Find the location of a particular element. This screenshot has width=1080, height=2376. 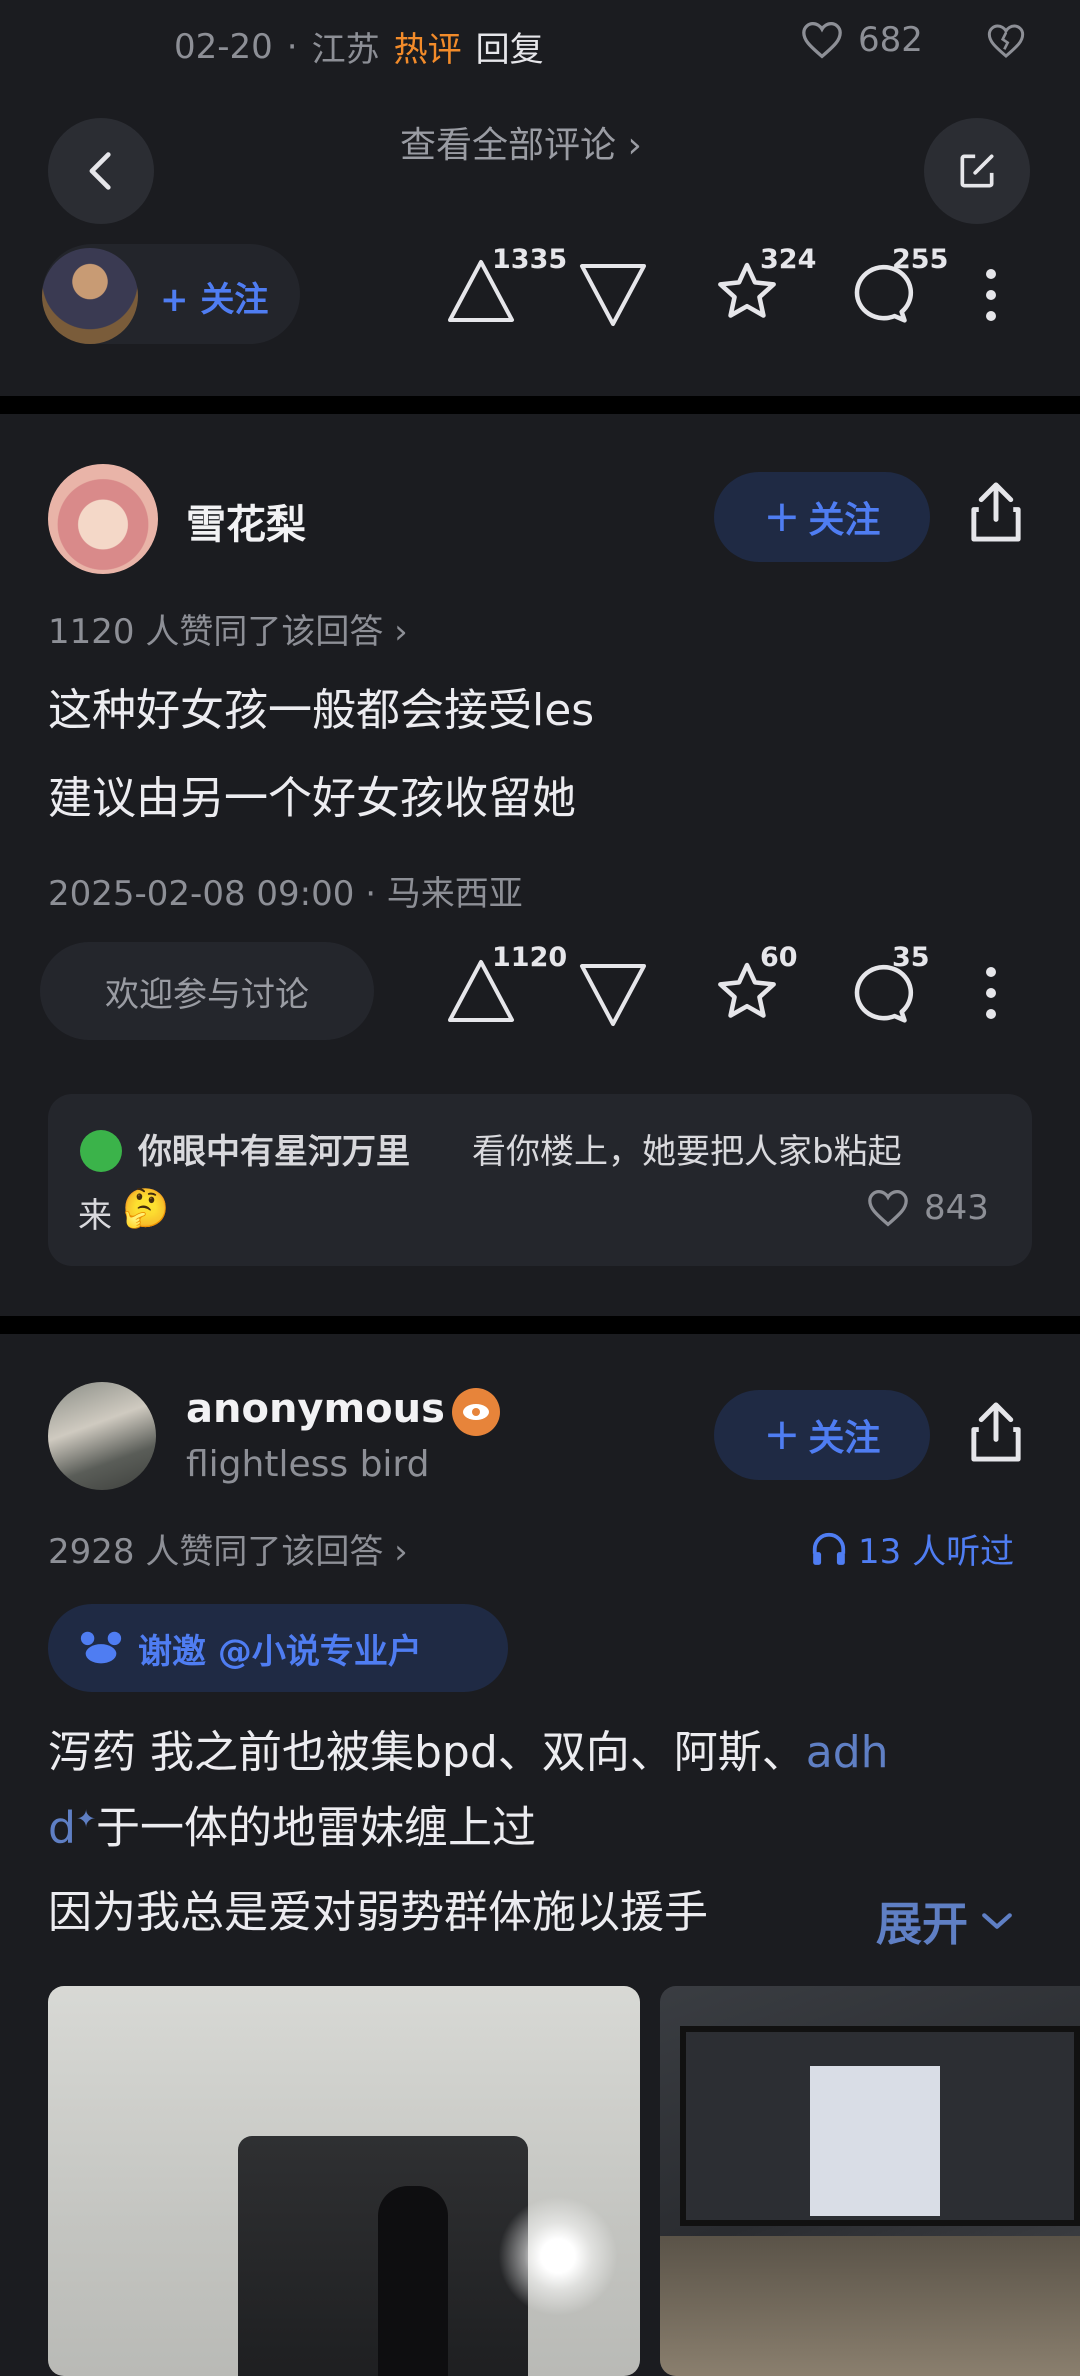

answer-date: 2025-02-08 09:00 · 马来西亚 is located at coordinates (285, 894).